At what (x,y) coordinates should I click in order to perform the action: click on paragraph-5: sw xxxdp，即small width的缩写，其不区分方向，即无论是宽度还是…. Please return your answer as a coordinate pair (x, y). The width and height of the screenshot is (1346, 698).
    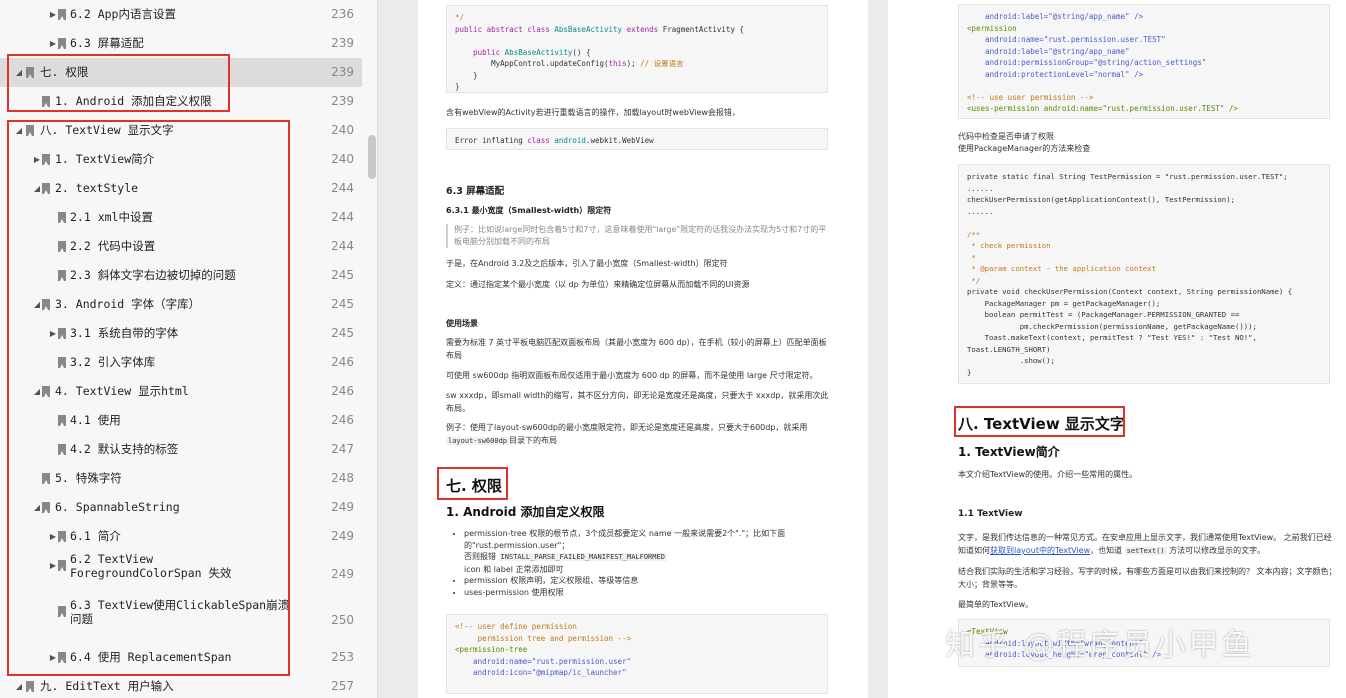
    Looking at the image, I should click on (637, 402).